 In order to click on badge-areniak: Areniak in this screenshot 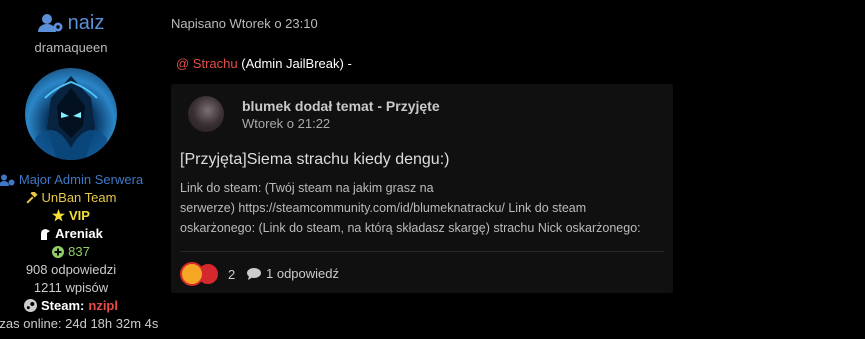, I will do `click(76, 233)`.